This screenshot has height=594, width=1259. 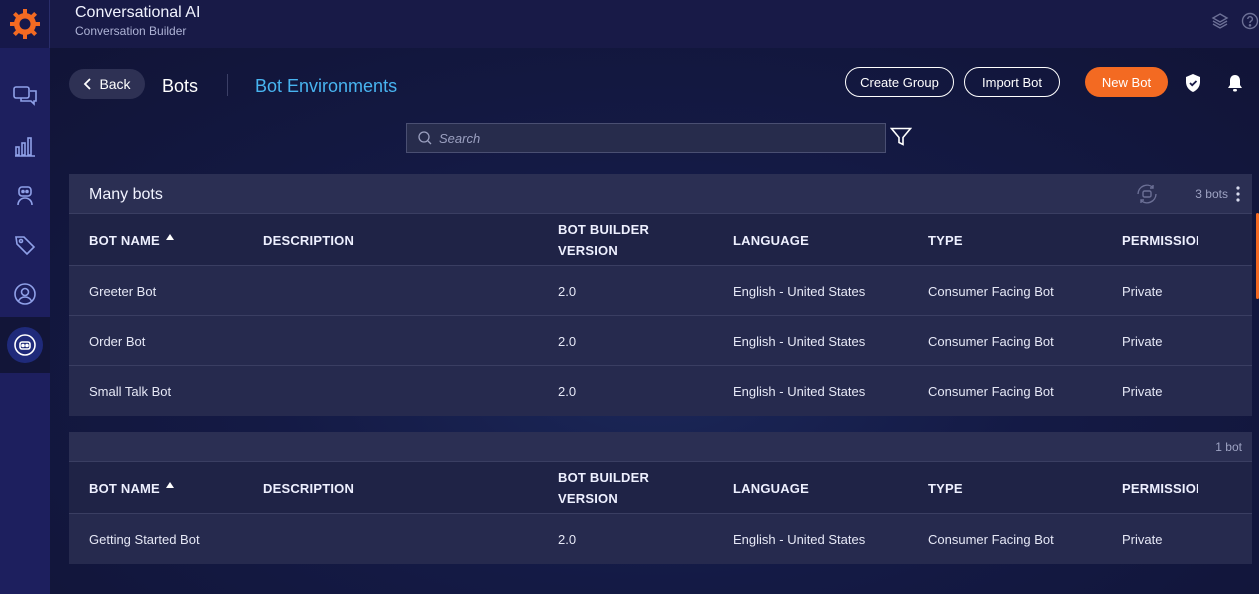 I want to click on help-icon, so click(x=1250, y=23).